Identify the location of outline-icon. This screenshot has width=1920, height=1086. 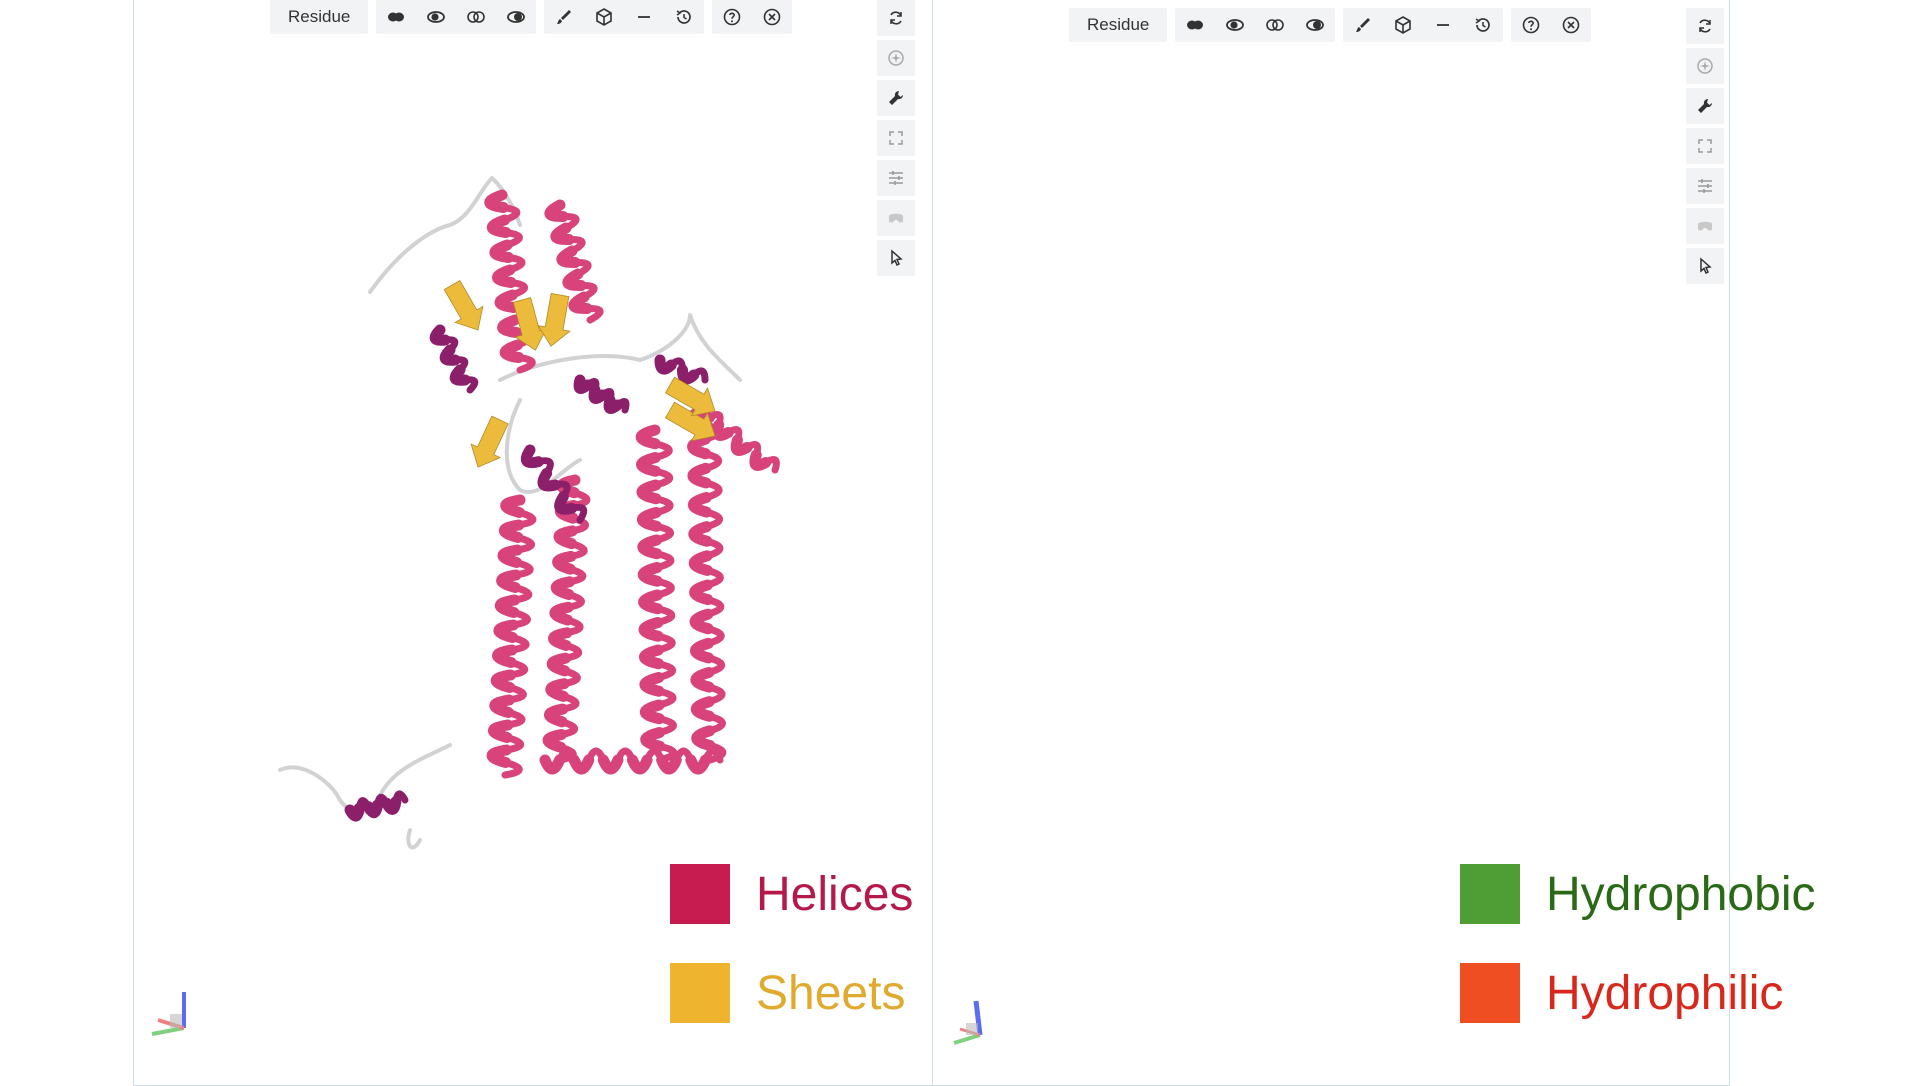
(1275, 25).